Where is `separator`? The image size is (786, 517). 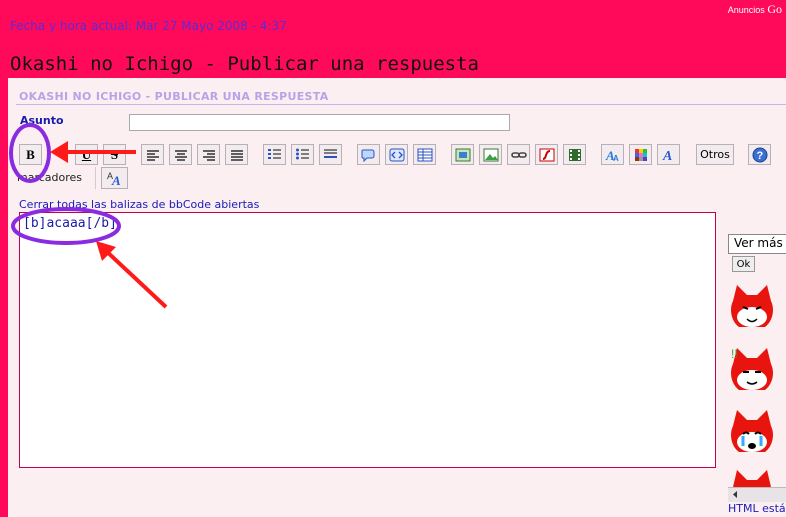
separator is located at coordinates (95, 178).